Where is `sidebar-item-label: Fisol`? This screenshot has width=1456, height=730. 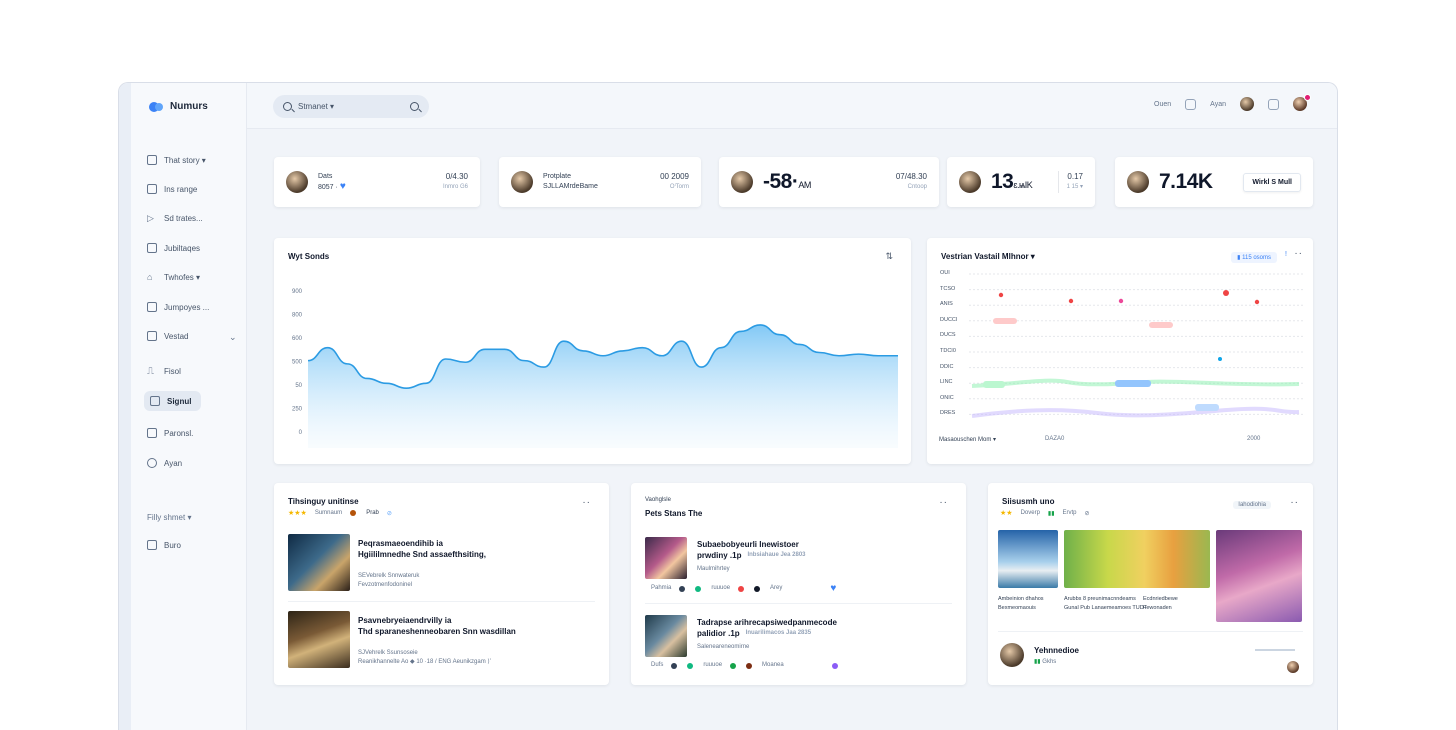
sidebar-item-label: Fisol is located at coordinates (172, 371).